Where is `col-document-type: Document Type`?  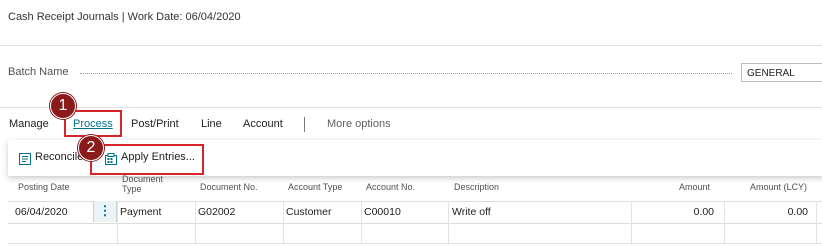
col-document-type: Document Type is located at coordinates (143, 184).